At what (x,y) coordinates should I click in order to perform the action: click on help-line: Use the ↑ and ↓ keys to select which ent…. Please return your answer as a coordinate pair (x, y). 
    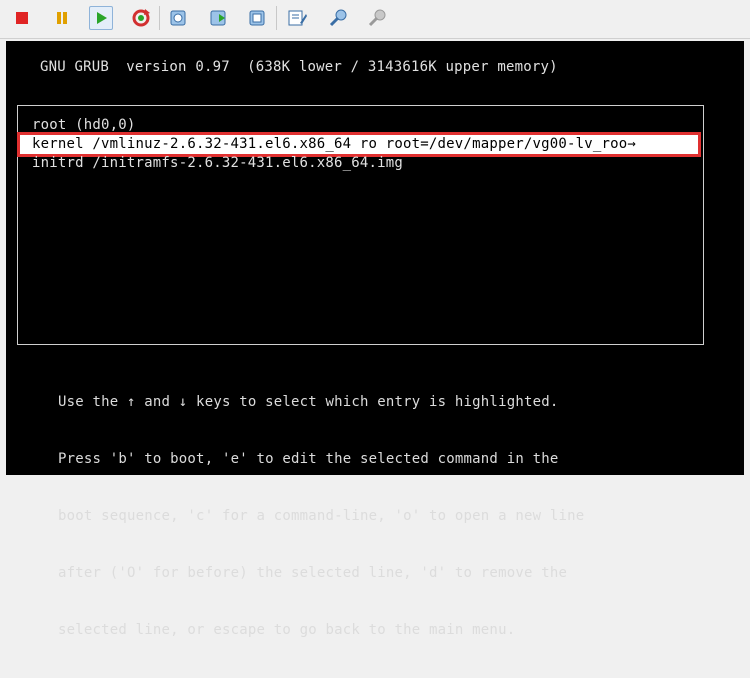
    Looking at the image, I should click on (308, 402).